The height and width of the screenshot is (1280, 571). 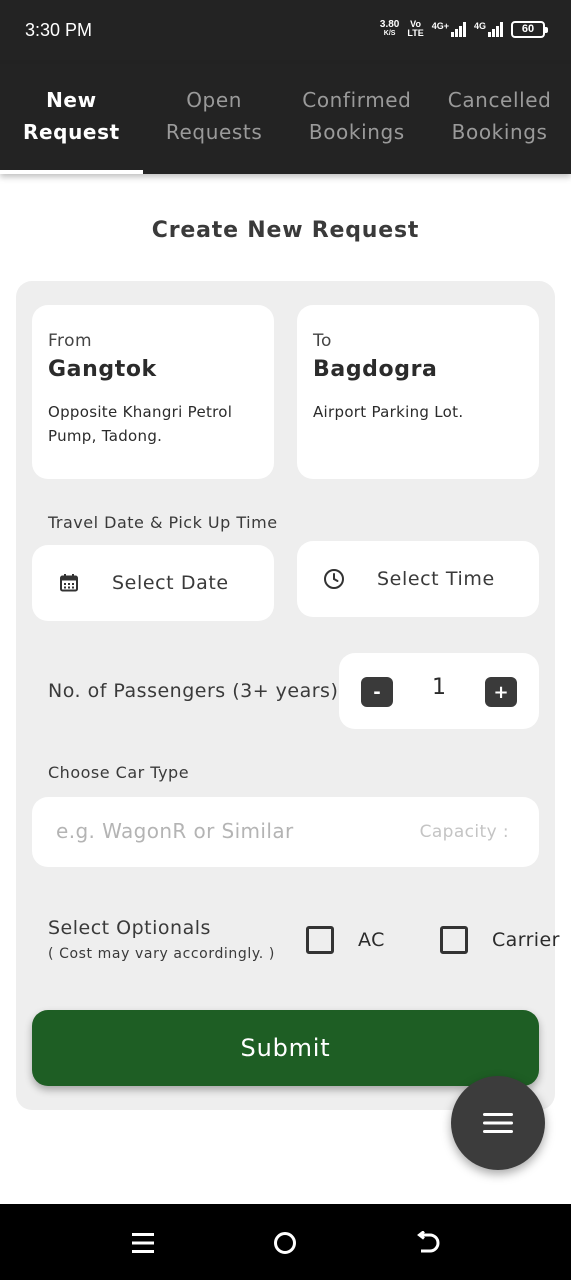 What do you see at coordinates (334, 579) in the screenshot?
I see `clock-icon` at bounding box center [334, 579].